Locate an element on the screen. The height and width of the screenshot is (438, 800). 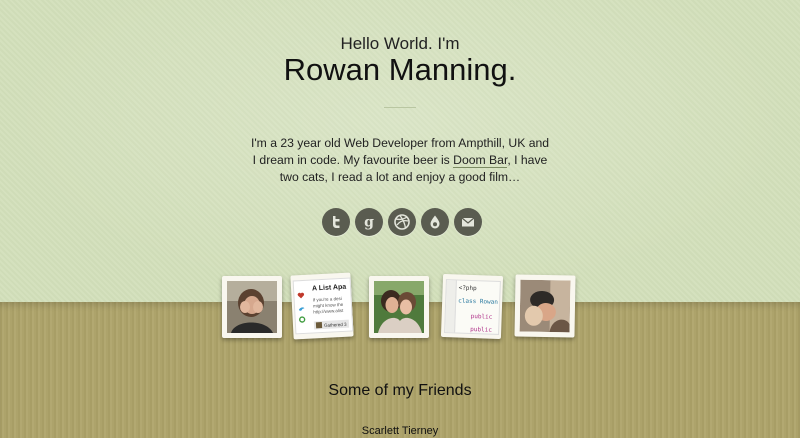
code-line-3: public is located at coordinates (481, 316).